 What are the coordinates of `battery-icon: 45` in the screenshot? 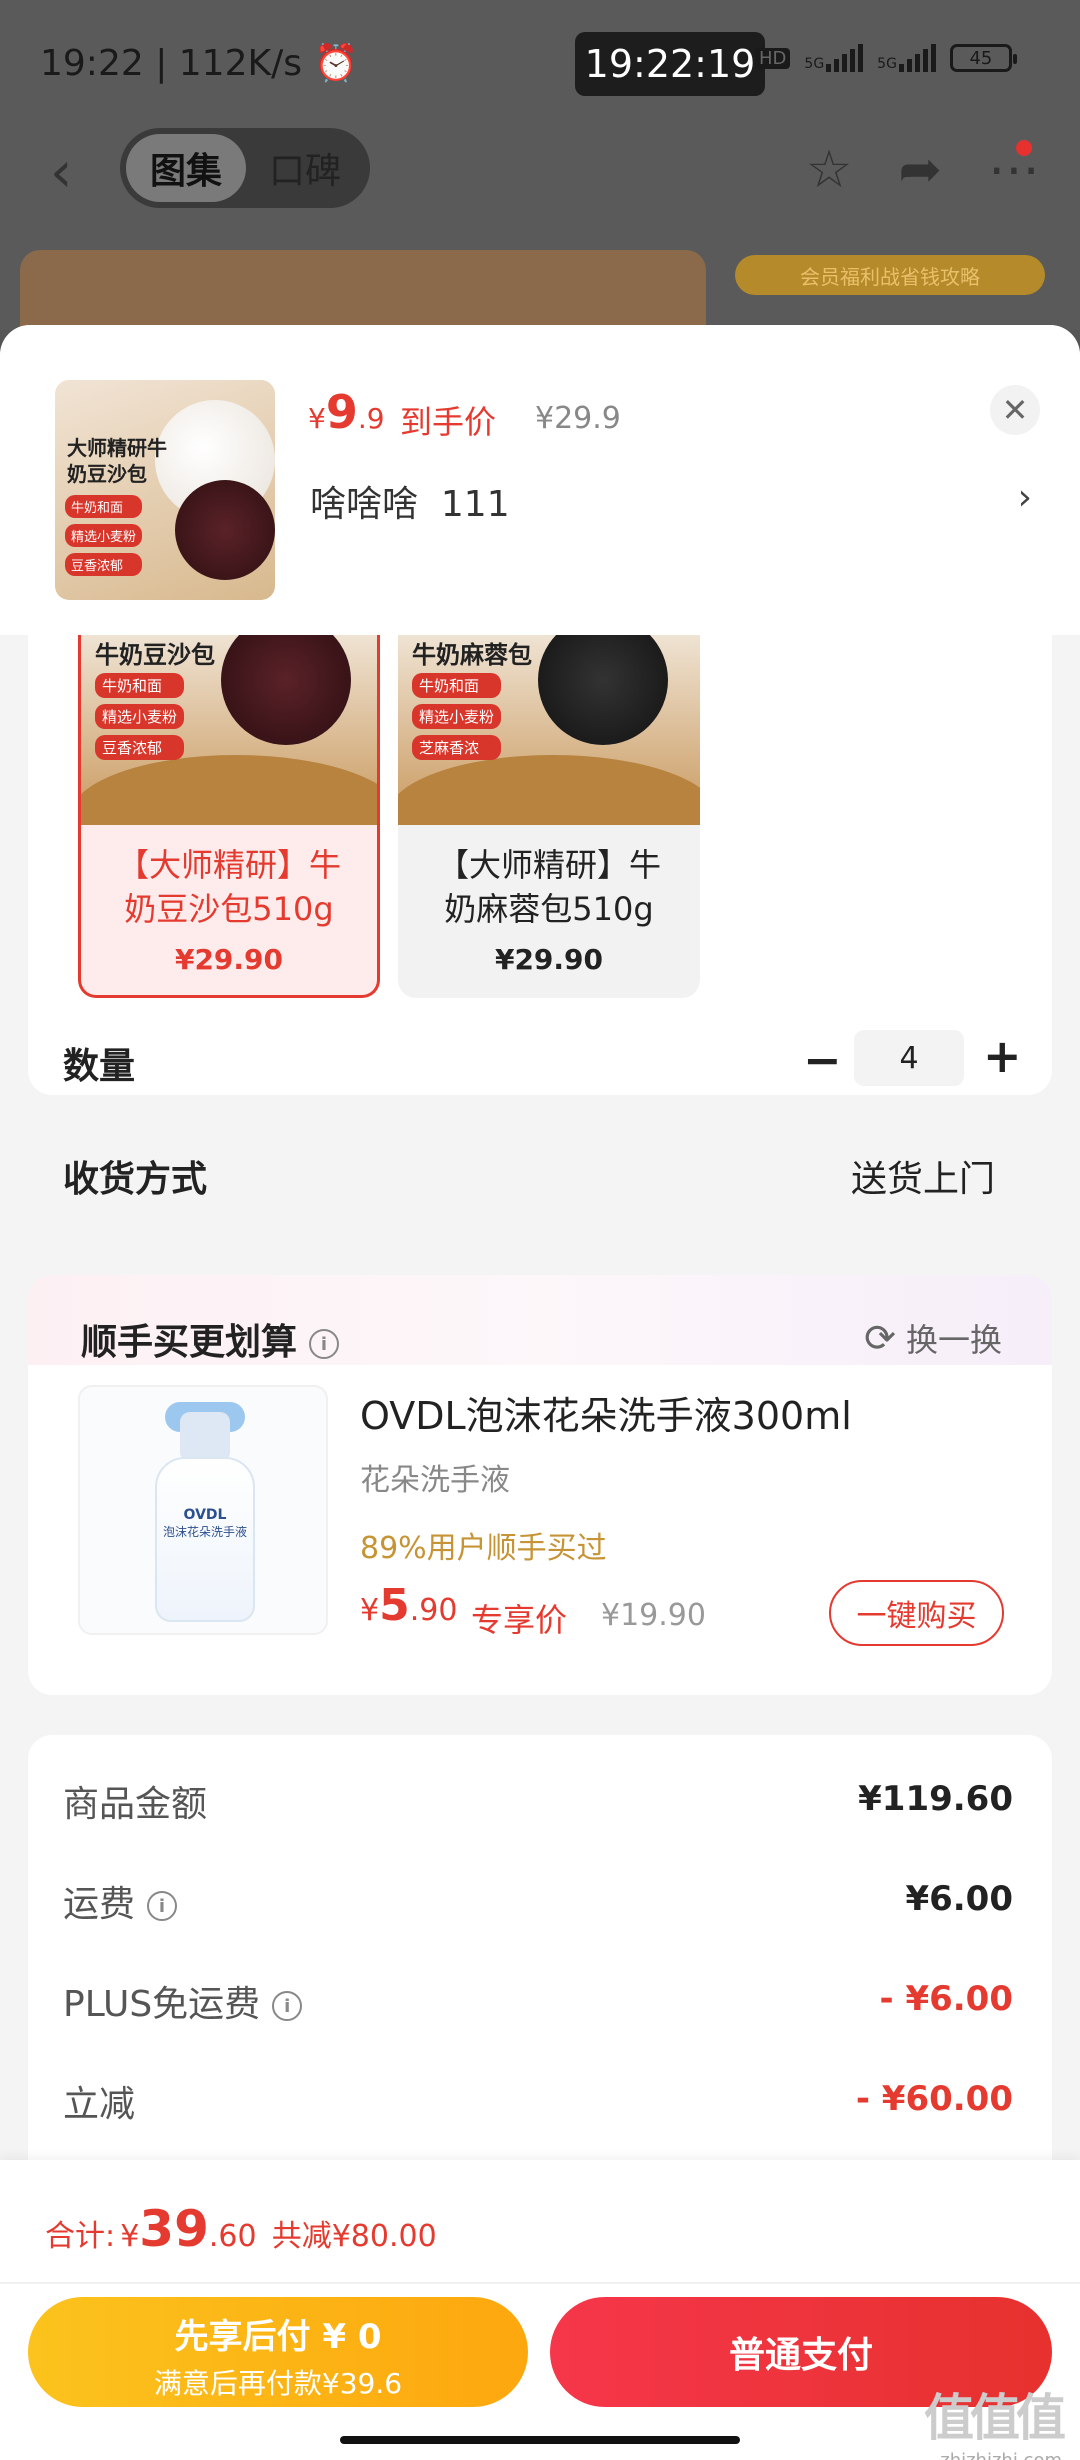 It's located at (983, 58).